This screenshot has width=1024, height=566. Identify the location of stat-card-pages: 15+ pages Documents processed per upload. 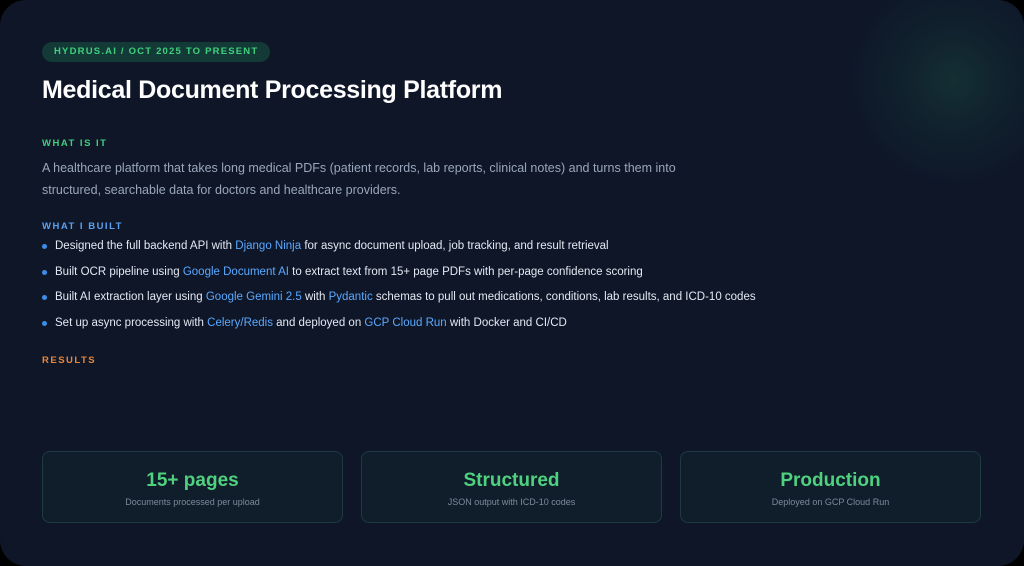
(192, 487).